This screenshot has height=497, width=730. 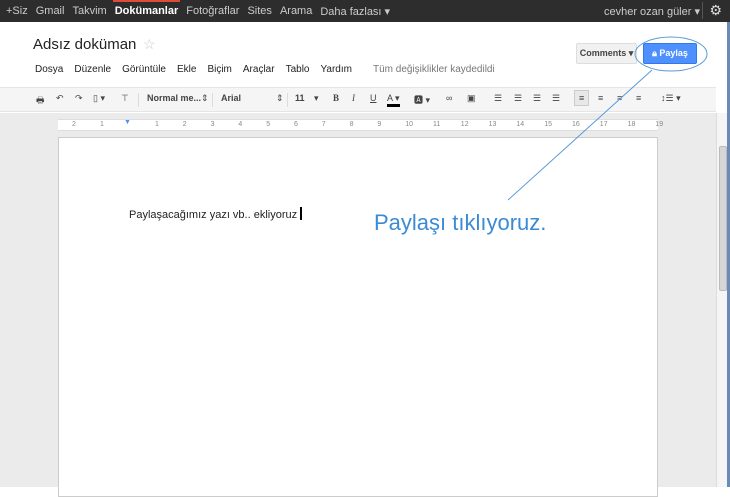 What do you see at coordinates (652, 11) in the screenshot?
I see `user-menu: cevher ozan güler ▾` at bounding box center [652, 11].